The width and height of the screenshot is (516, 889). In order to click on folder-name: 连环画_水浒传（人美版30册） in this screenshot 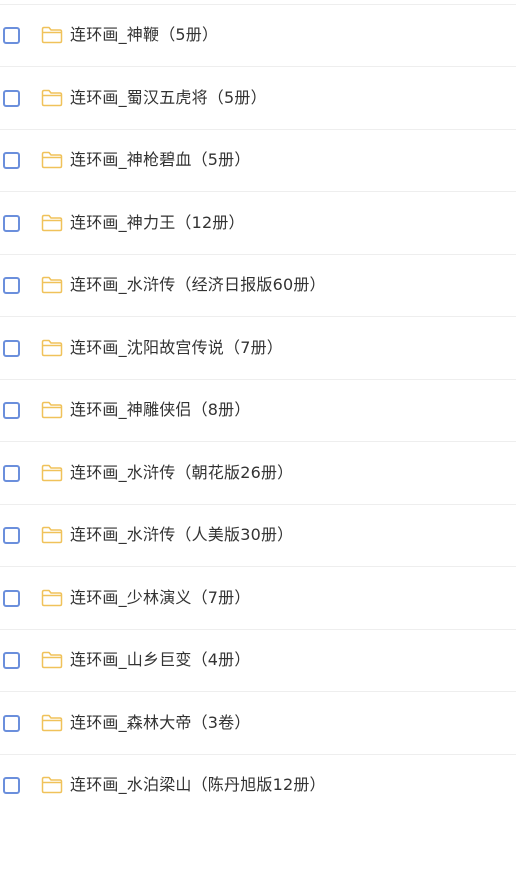, I will do `click(181, 535)`.